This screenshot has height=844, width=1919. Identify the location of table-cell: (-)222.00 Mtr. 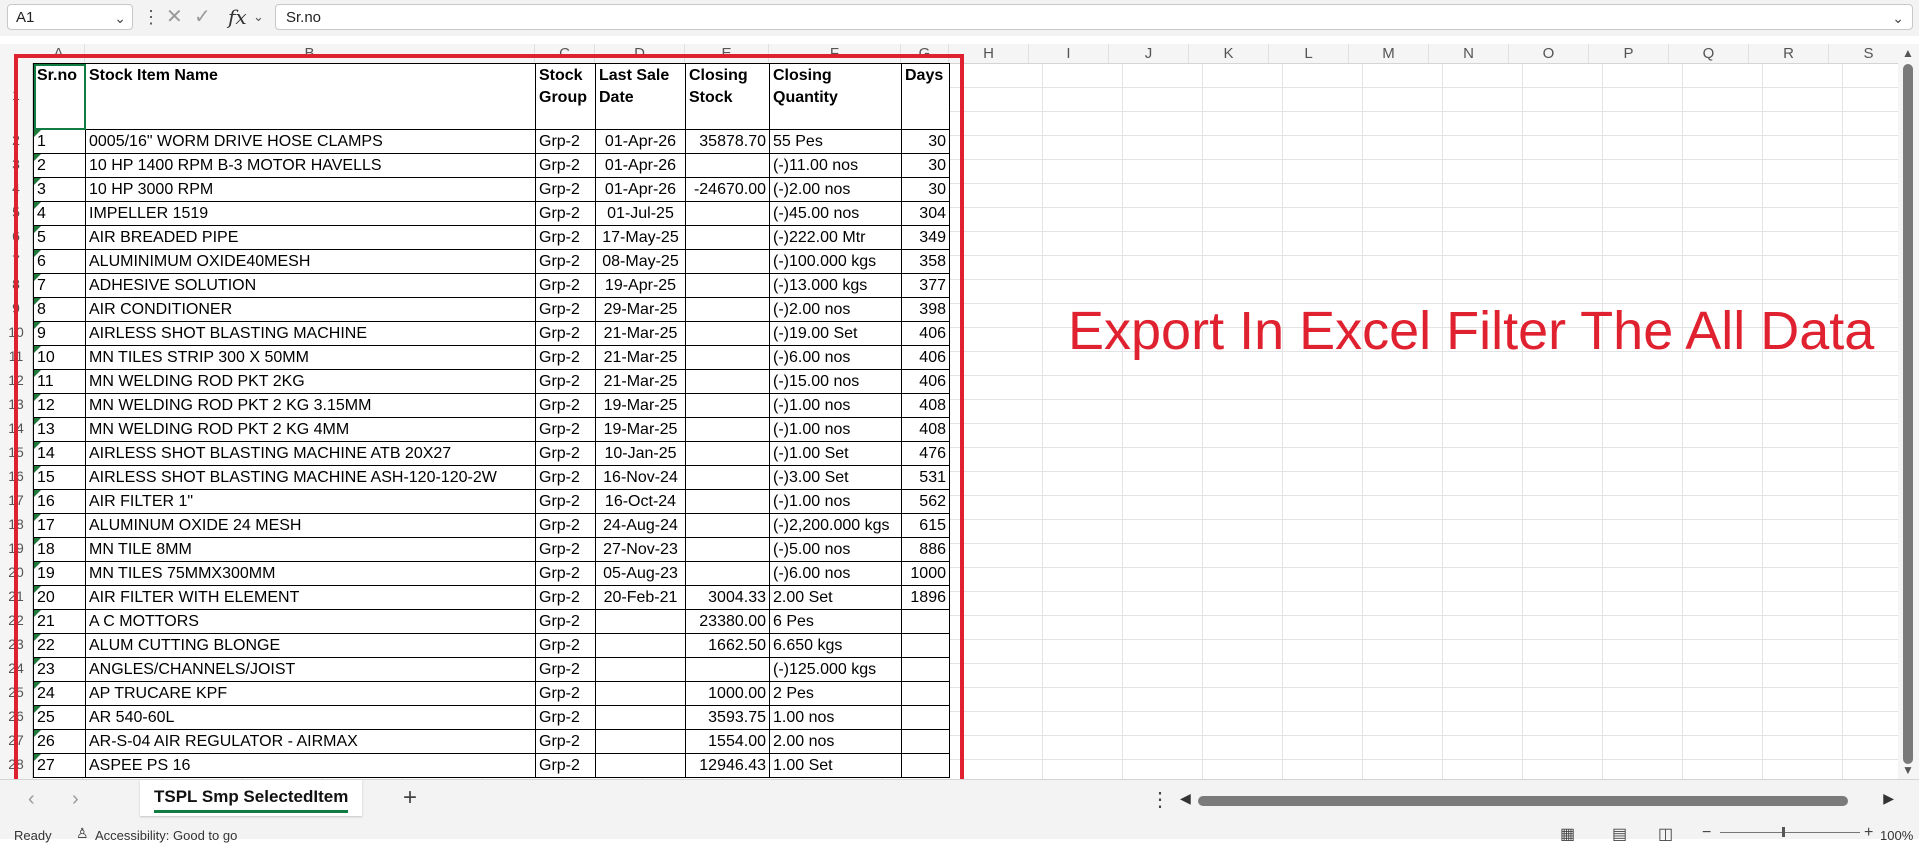
(835, 237).